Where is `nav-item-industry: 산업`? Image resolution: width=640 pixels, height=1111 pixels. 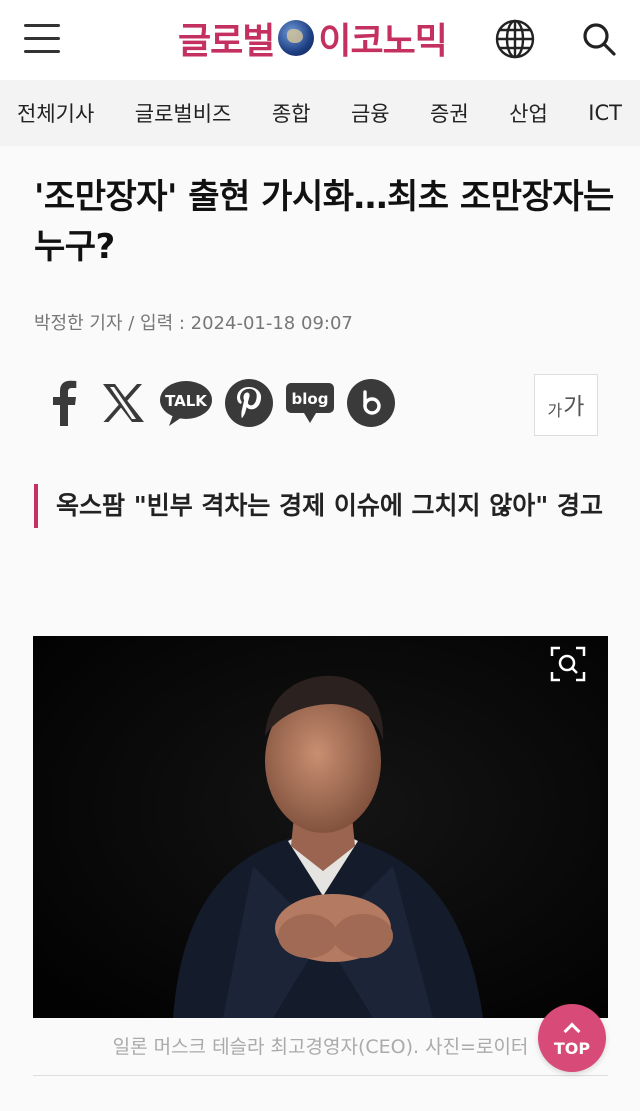 nav-item-industry: 산업 is located at coordinates (528, 113).